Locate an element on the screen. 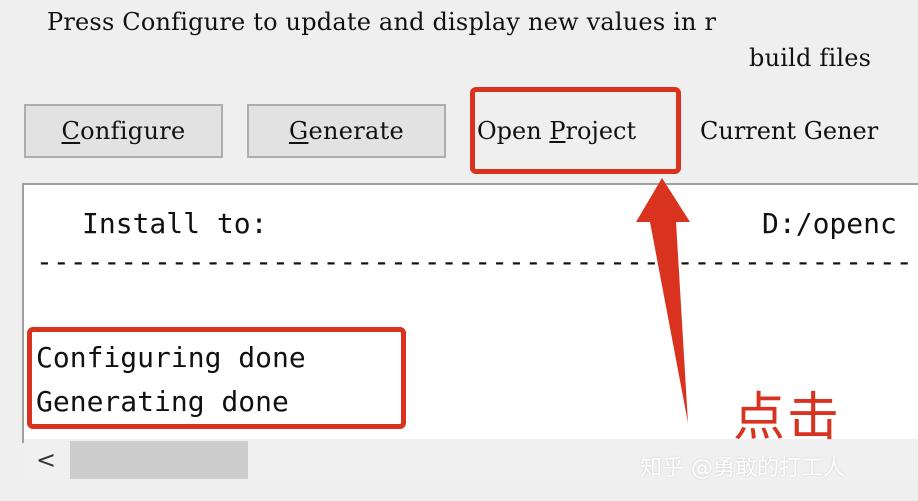  scroll-thumb is located at coordinates (159, 460).